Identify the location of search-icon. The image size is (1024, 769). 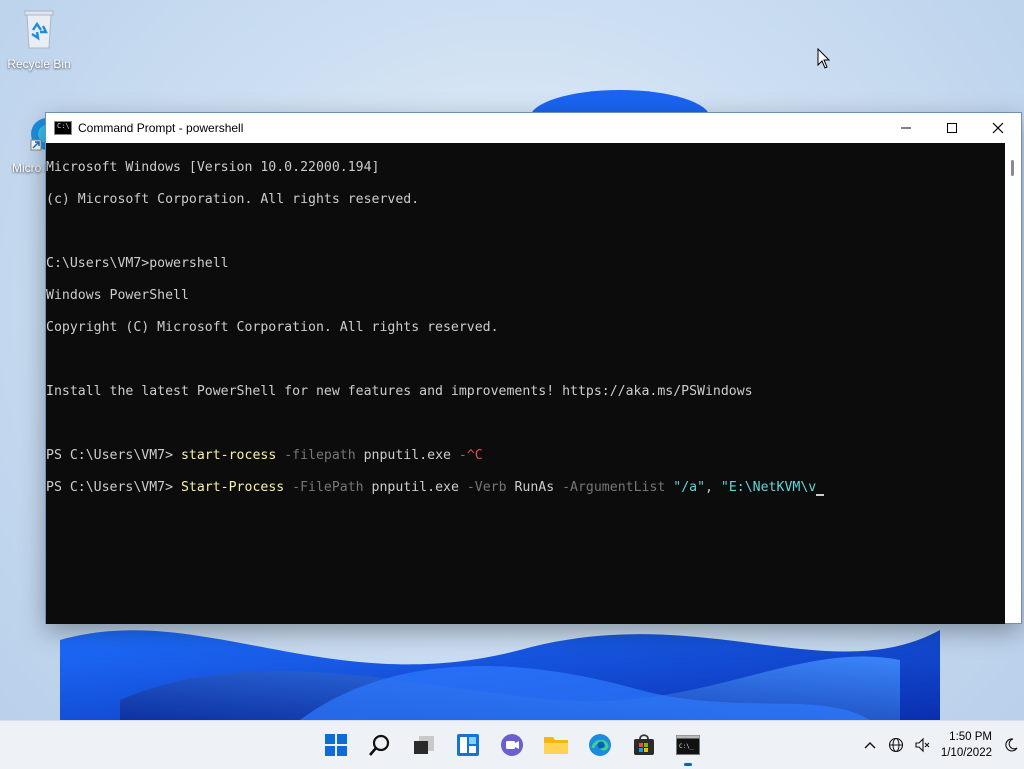
(379, 745).